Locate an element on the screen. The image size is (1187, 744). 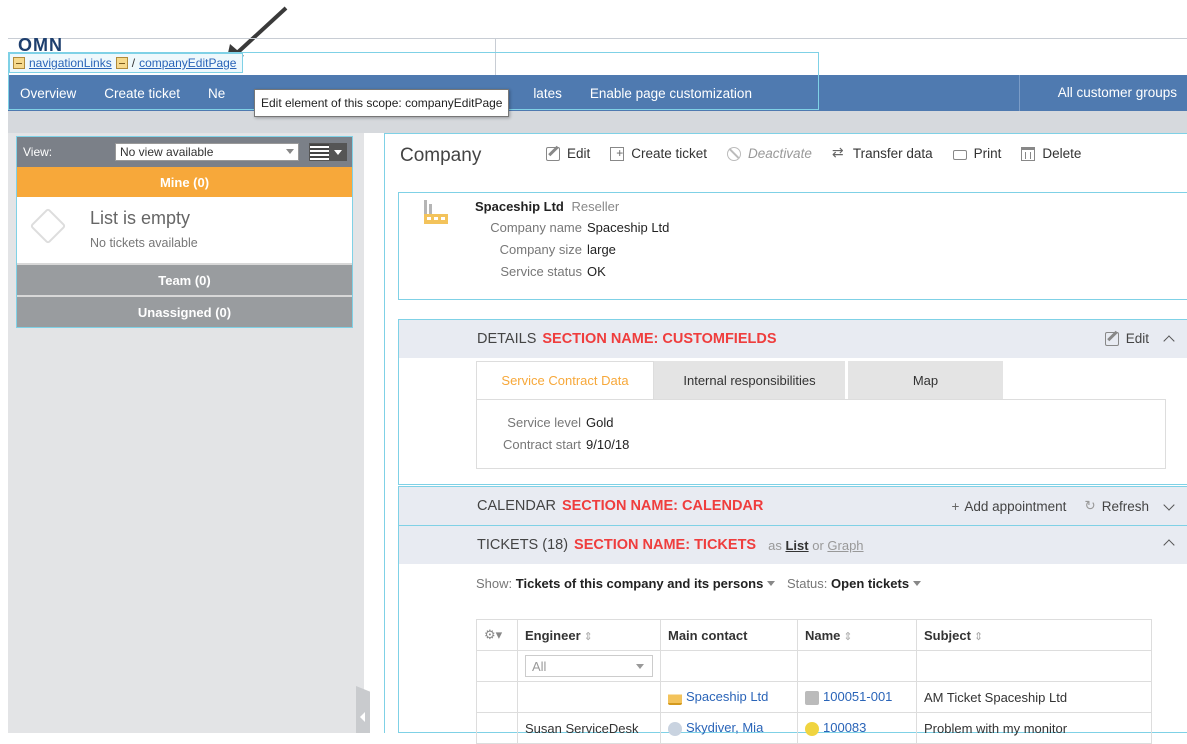
company-name: Spaceship Ltd is located at coordinates (519, 206).